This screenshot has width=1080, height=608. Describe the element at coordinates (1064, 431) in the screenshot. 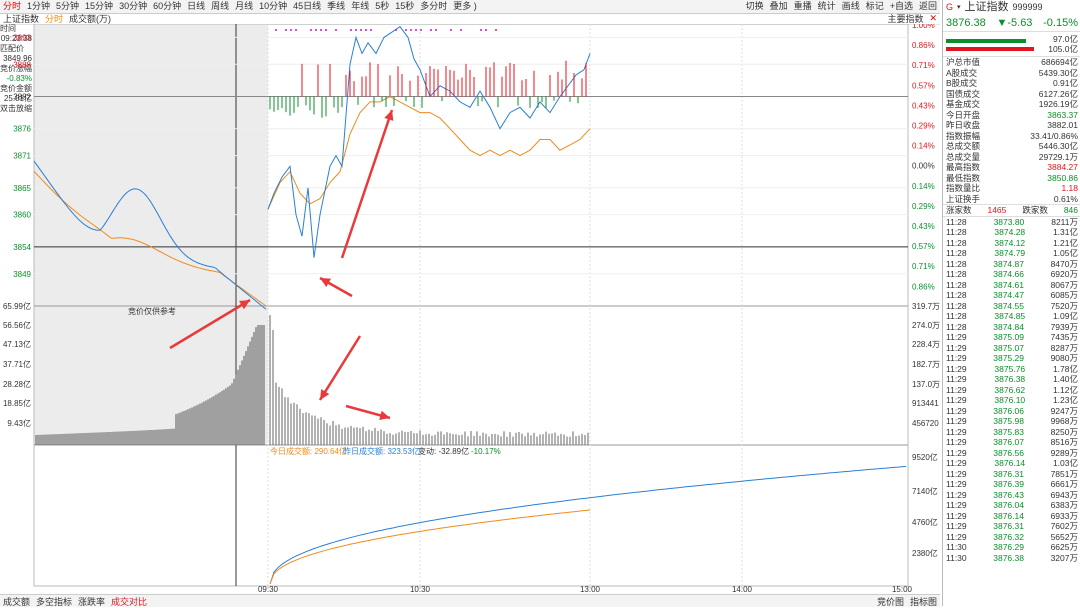

I see `tick-amount: 8250万` at that location.